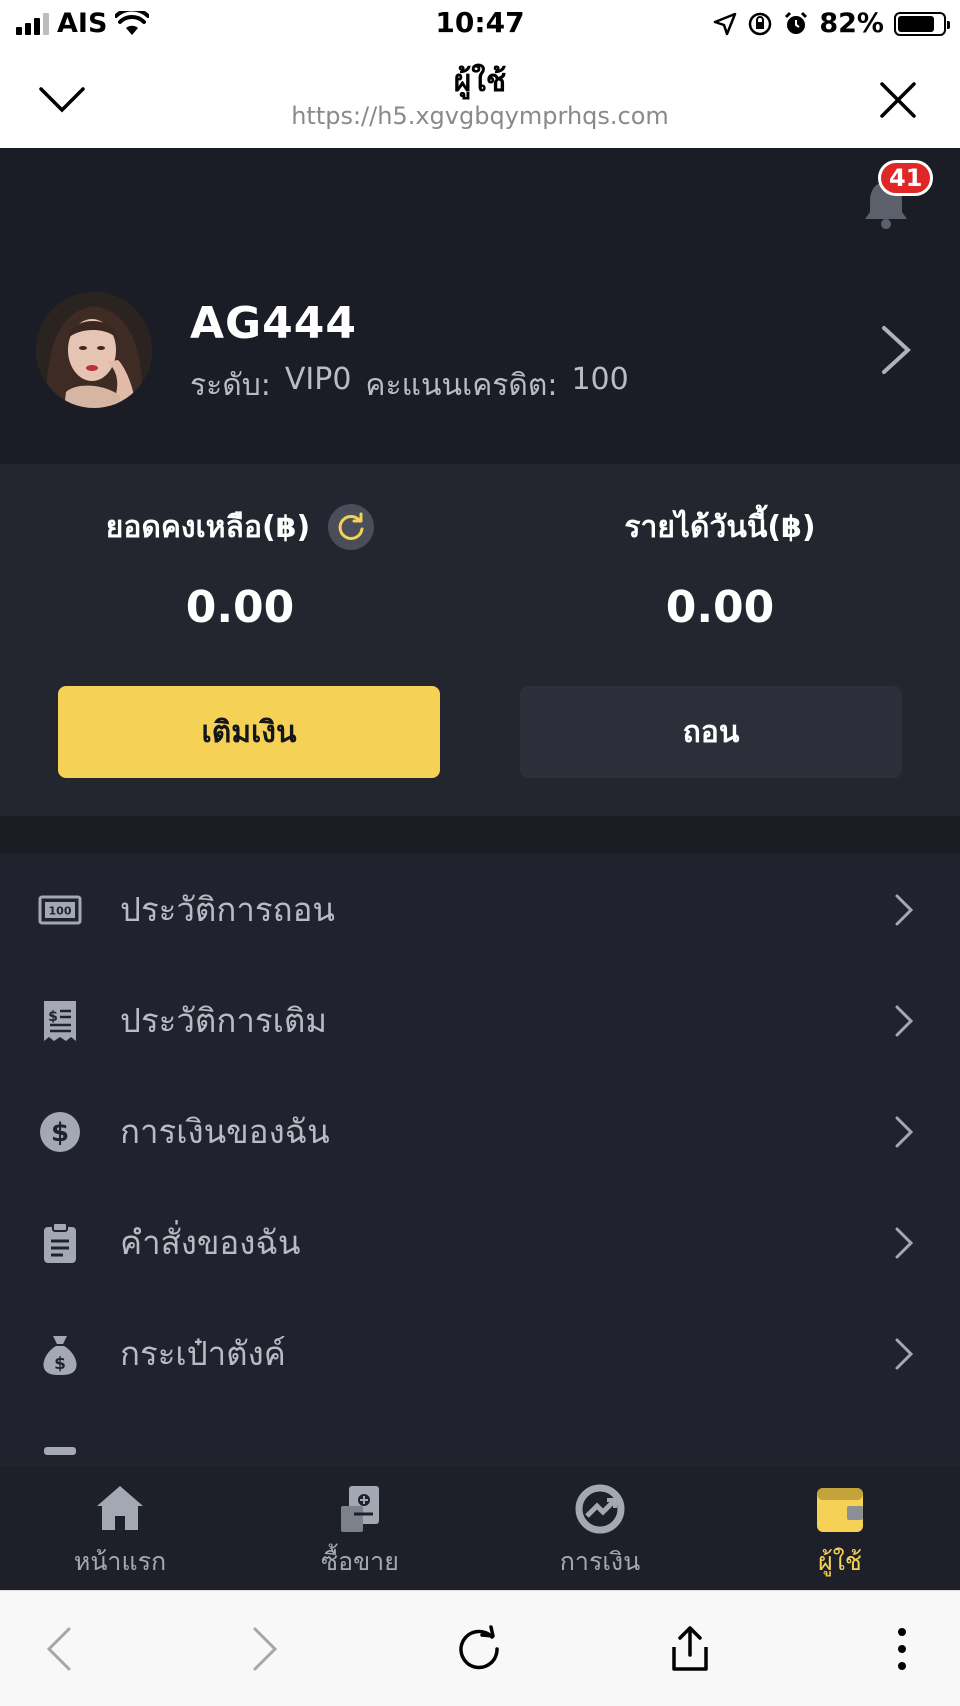 Image resolution: width=960 pixels, height=1706 pixels. What do you see at coordinates (922, 23) in the screenshot?
I see `battery-icon` at bounding box center [922, 23].